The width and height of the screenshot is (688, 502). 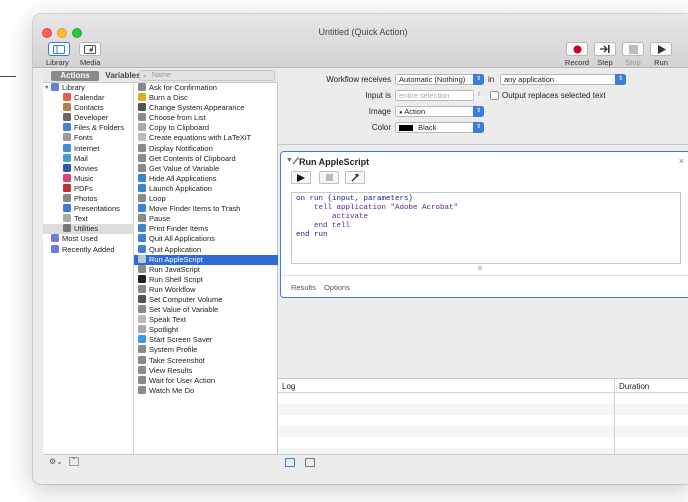 What do you see at coordinates (288, 386) in the screenshot?
I see `log-column-header: Log` at bounding box center [288, 386].